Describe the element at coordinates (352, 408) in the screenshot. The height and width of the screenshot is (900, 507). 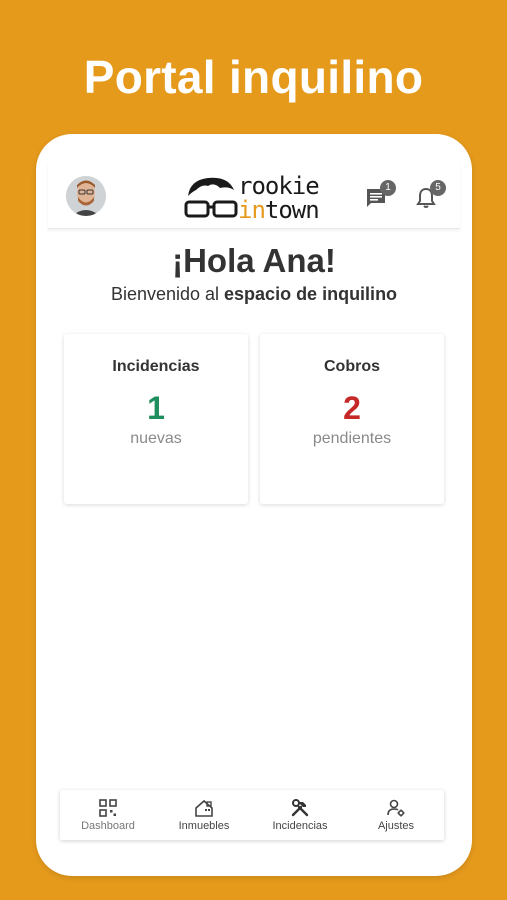
I see `card-count: 2` at that location.